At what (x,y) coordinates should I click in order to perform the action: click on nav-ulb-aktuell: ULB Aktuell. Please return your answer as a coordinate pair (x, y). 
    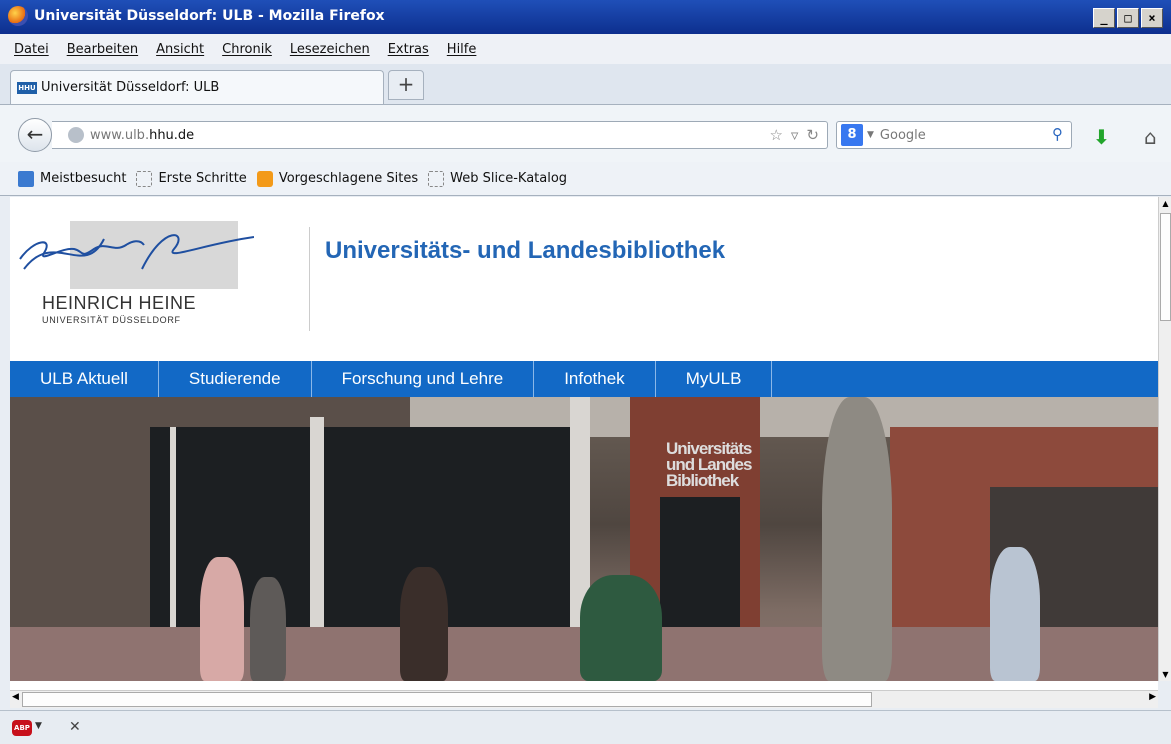
    Looking at the image, I should click on (84, 379).